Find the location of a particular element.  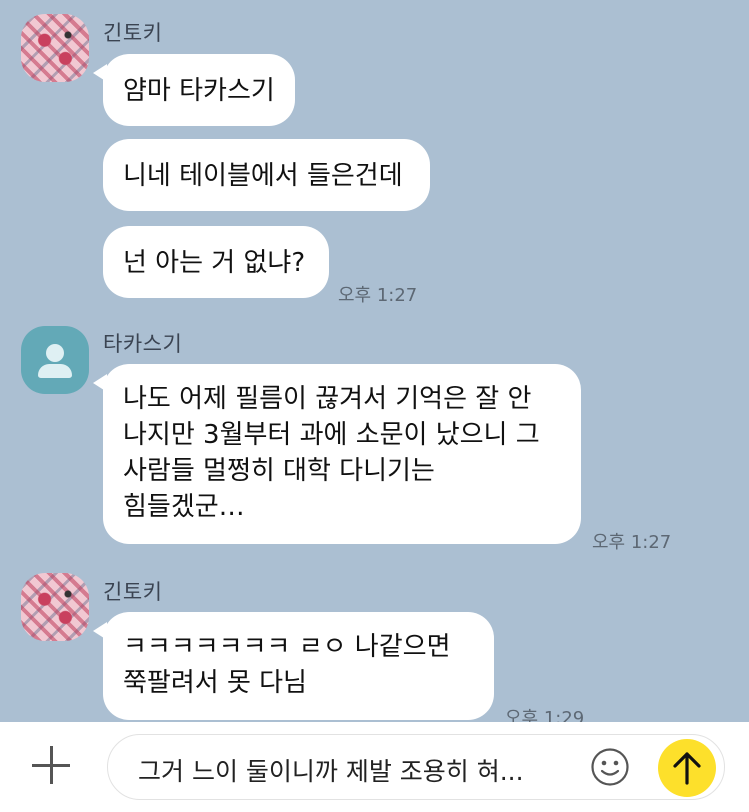

message-text: 넌 아는 거 없냐? is located at coordinates (214, 263).